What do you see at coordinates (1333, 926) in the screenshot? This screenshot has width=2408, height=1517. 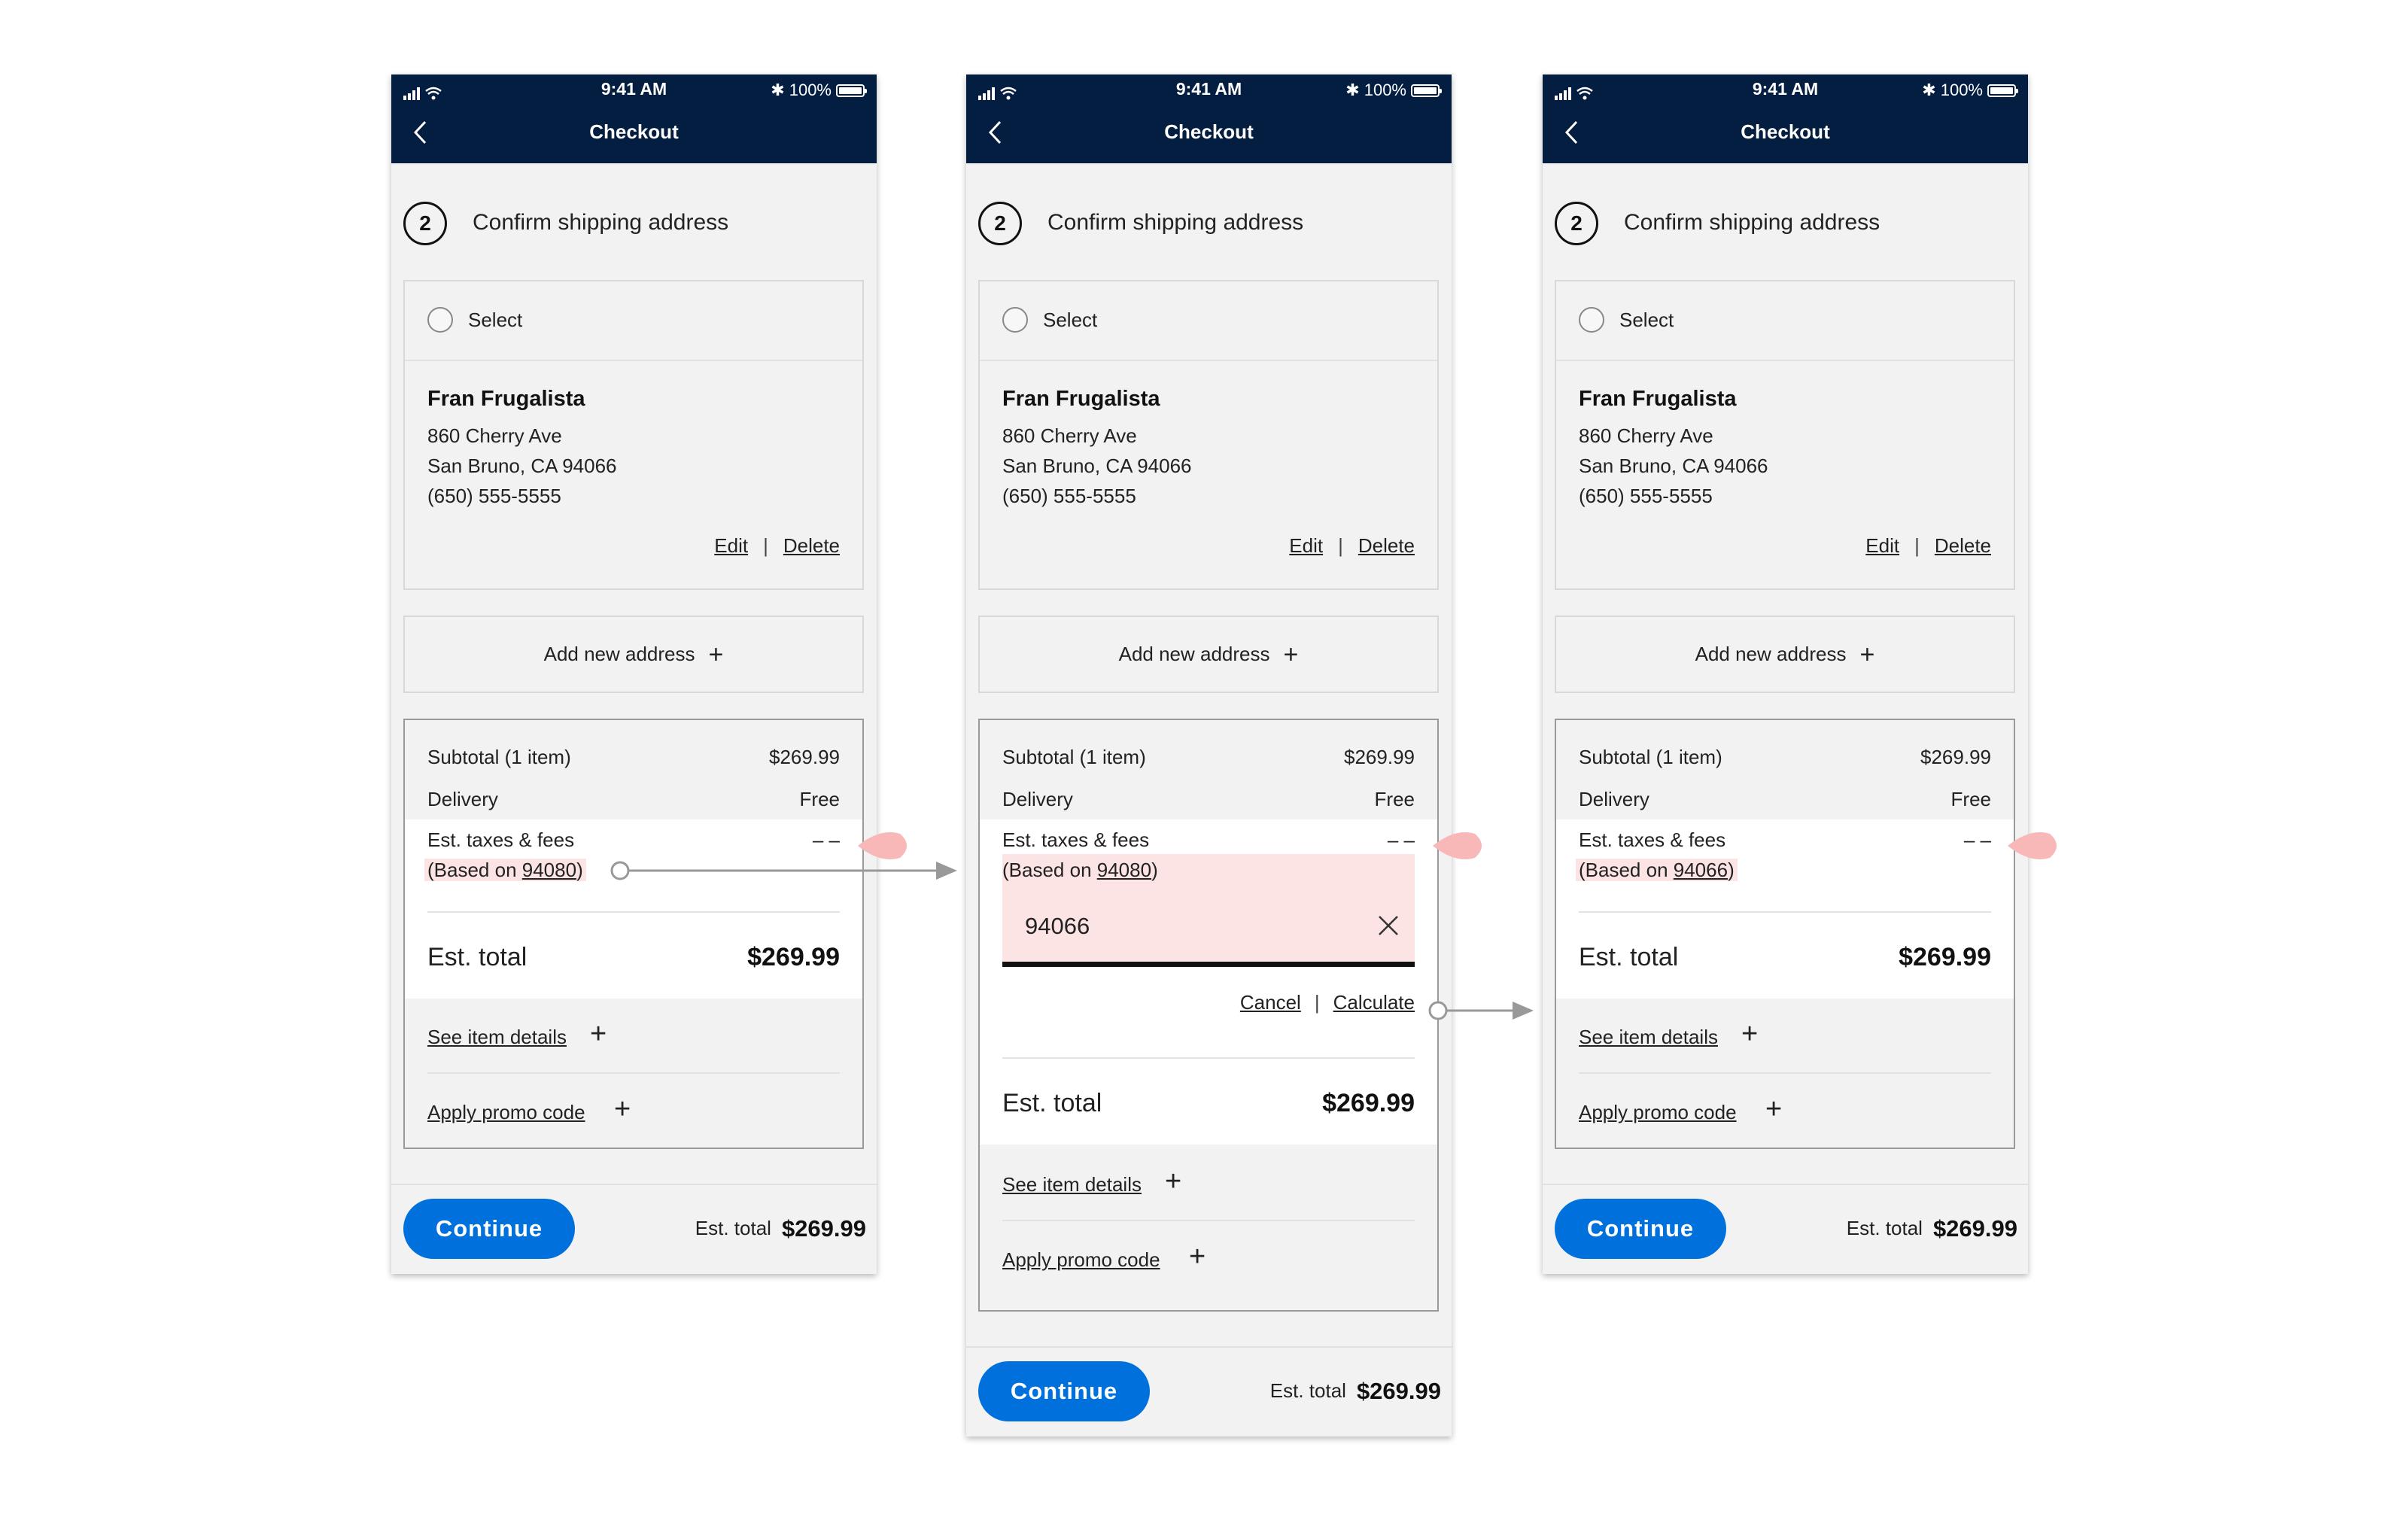 I see `flow-annotations` at bounding box center [1333, 926].